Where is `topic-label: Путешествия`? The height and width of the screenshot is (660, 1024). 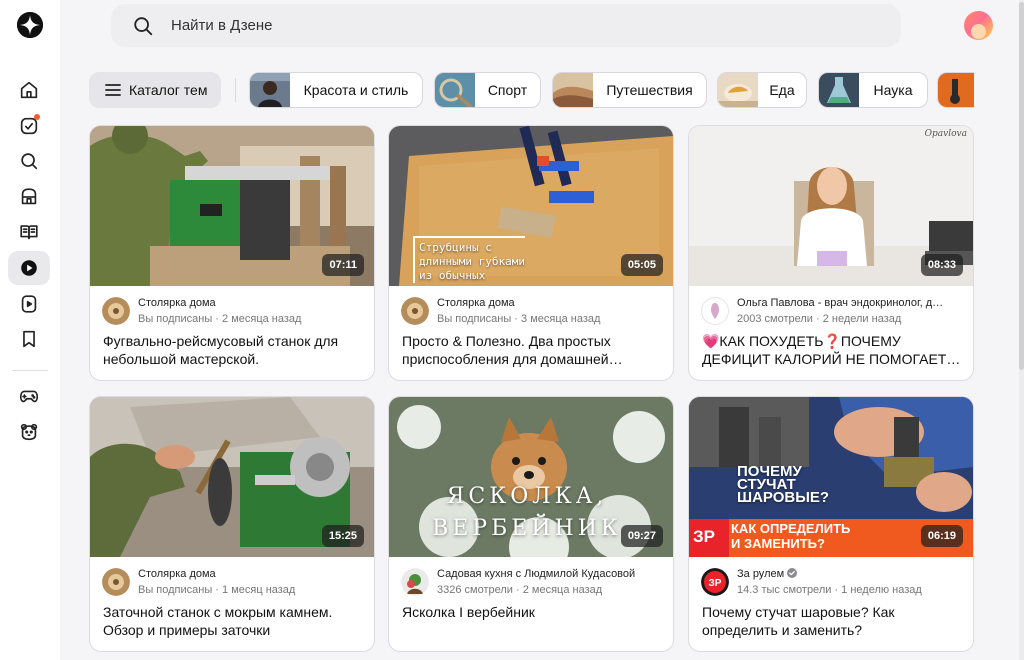
topic-label: Путешествия is located at coordinates (649, 90).